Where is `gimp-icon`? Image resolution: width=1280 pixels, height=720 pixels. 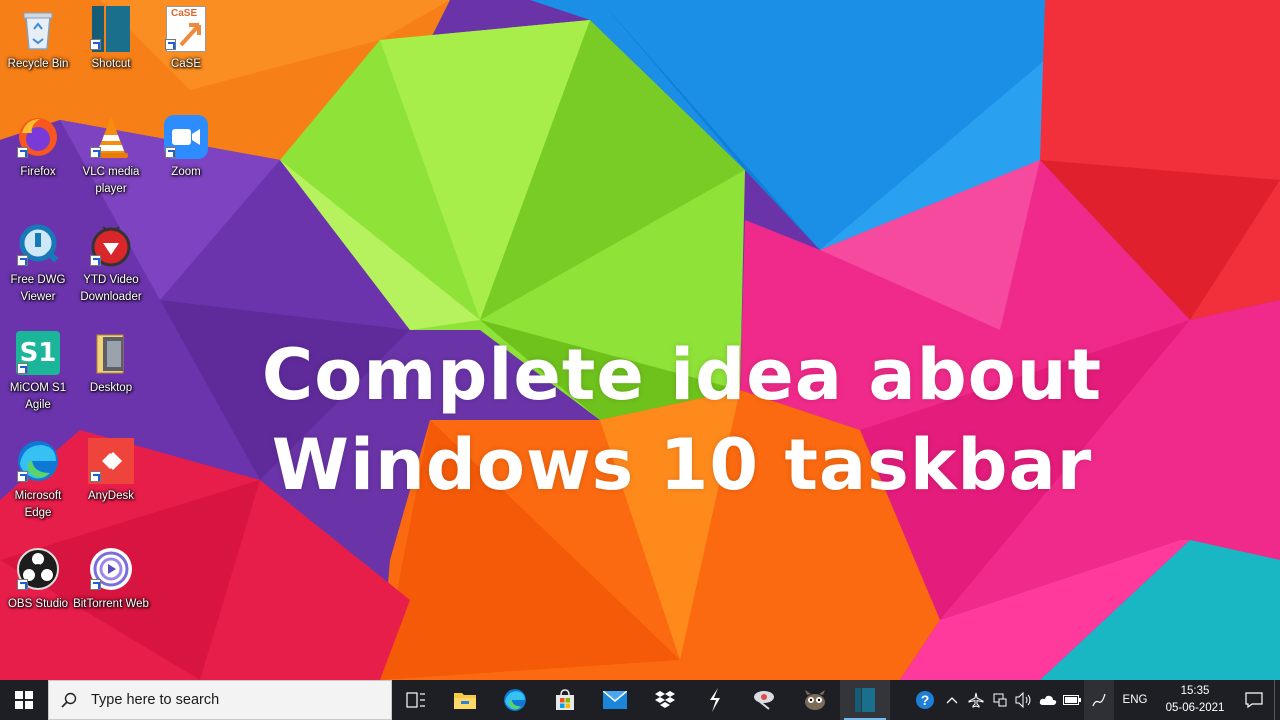
gimp-icon is located at coordinates (815, 700).